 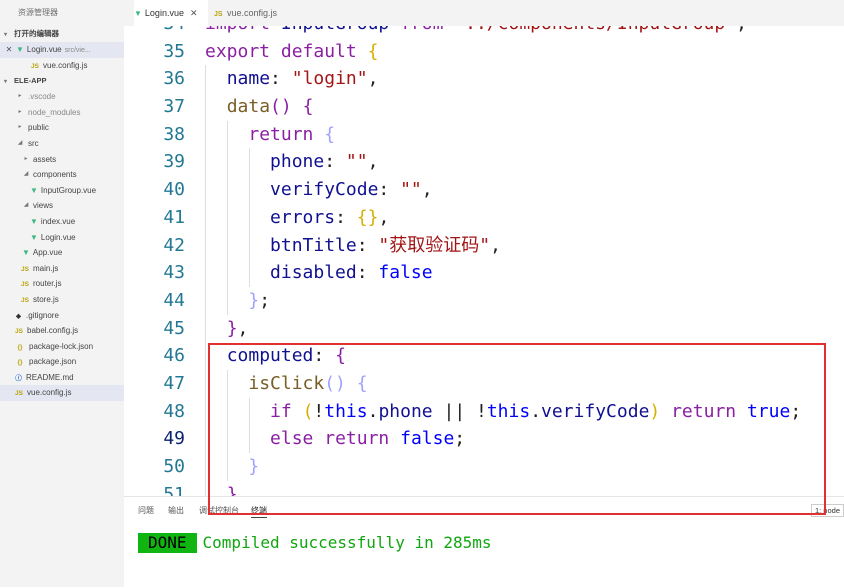 What do you see at coordinates (174, 162) in the screenshot?
I see `line-number: 39` at bounding box center [174, 162].